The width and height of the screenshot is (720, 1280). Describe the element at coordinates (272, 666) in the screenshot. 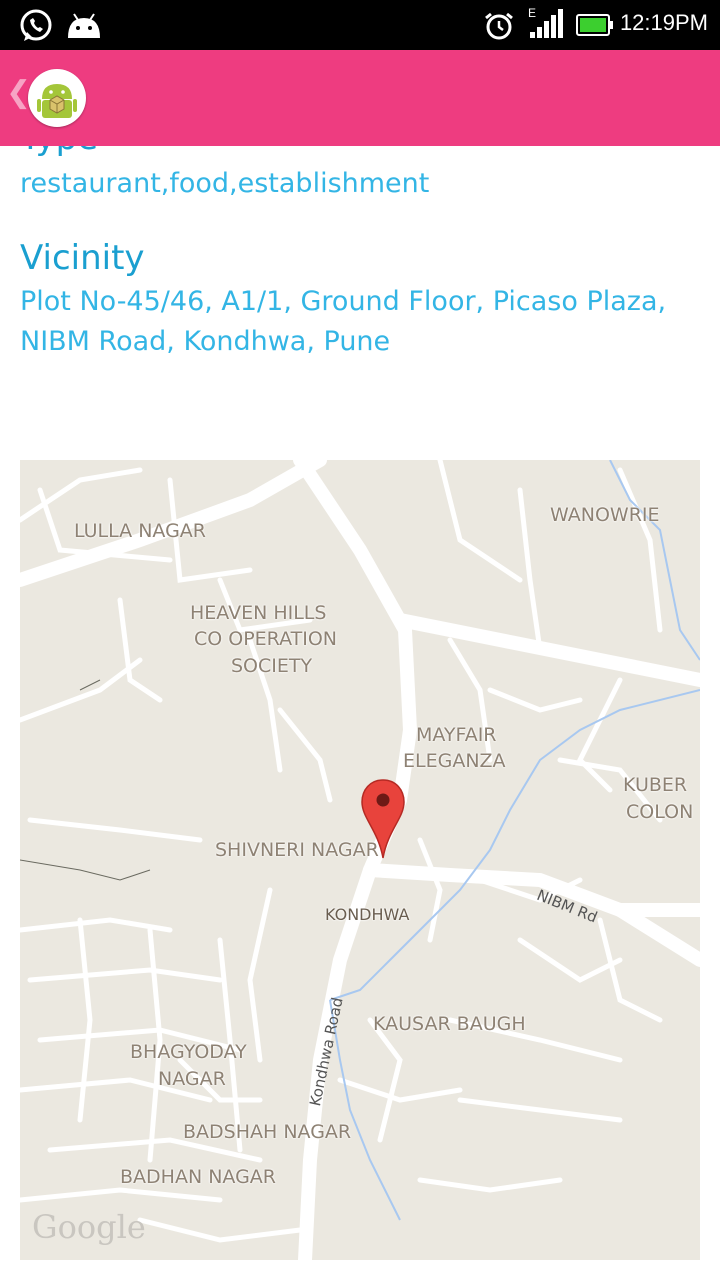

I see `map-label-heaven-hills-3: SOCIETY` at that location.